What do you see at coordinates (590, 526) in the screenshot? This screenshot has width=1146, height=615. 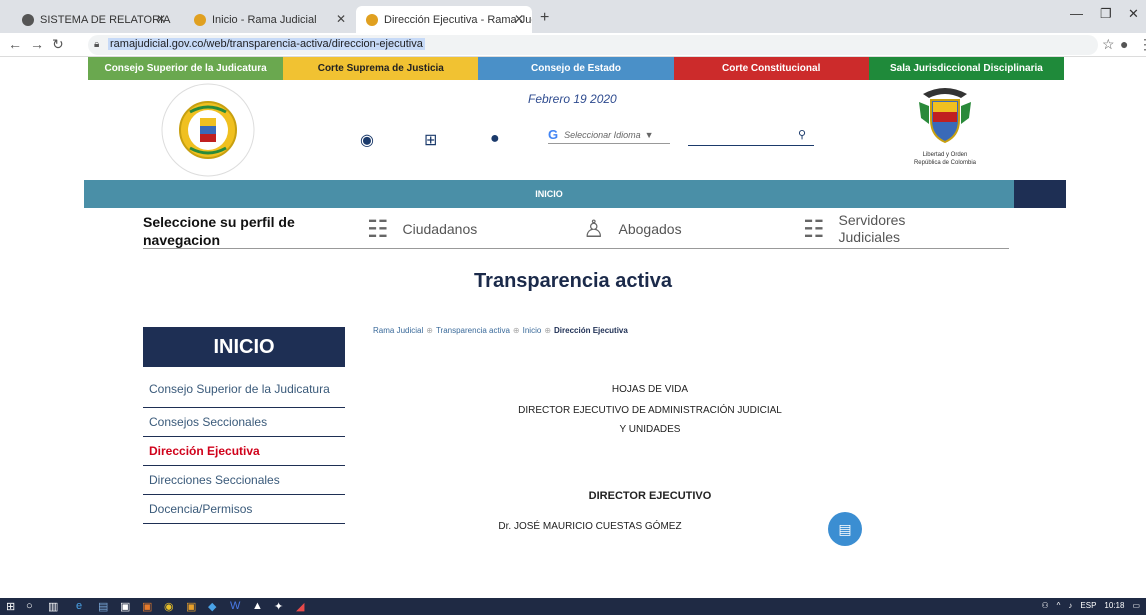 I see `director-name: Dr. JOSÉ MAURICIO CUESTAS GÓMEZ` at bounding box center [590, 526].